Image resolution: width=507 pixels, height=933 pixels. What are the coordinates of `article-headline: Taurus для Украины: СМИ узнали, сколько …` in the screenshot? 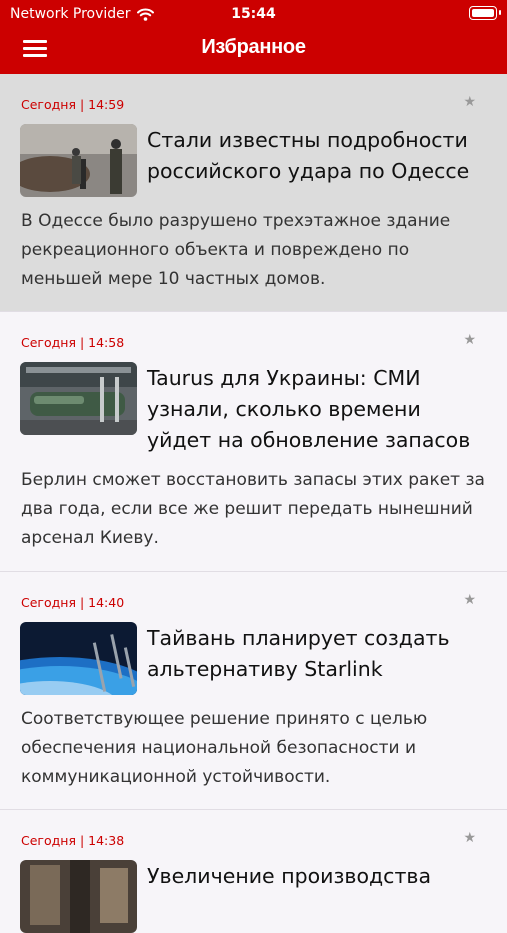 It's located at (317, 409).